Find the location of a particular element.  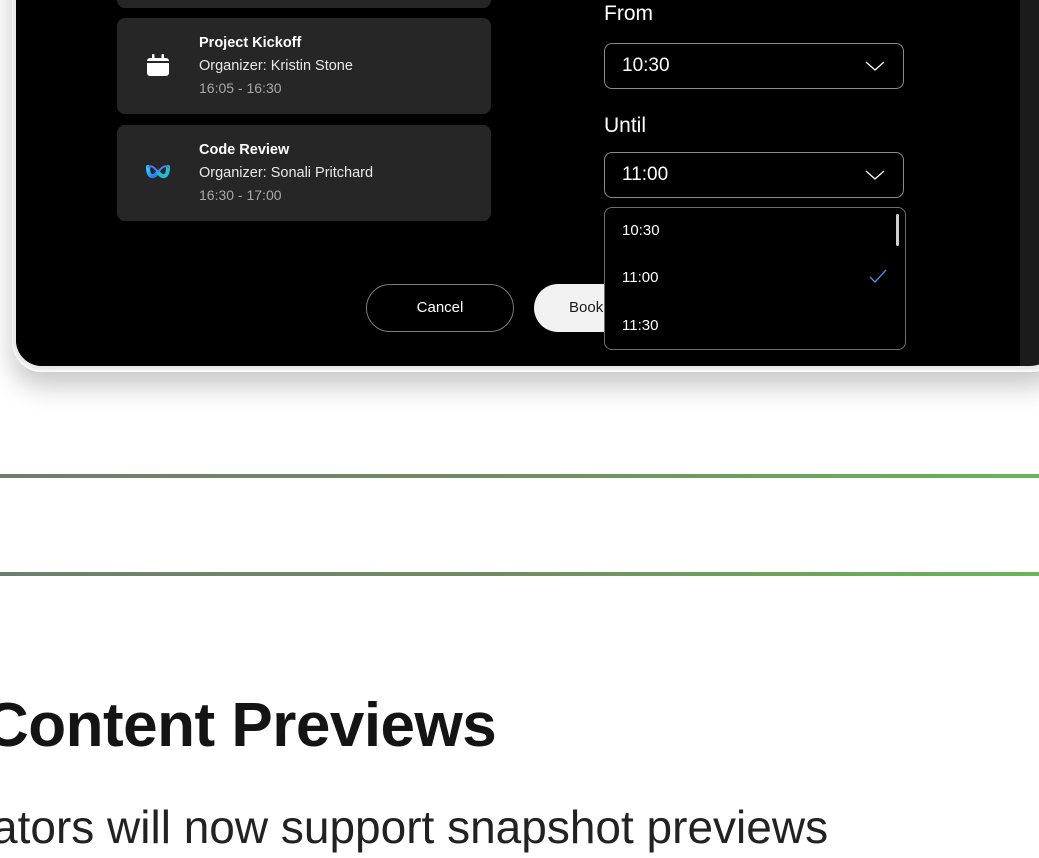

dropdown-option: 10:30 is located at coordinates (641, 230).